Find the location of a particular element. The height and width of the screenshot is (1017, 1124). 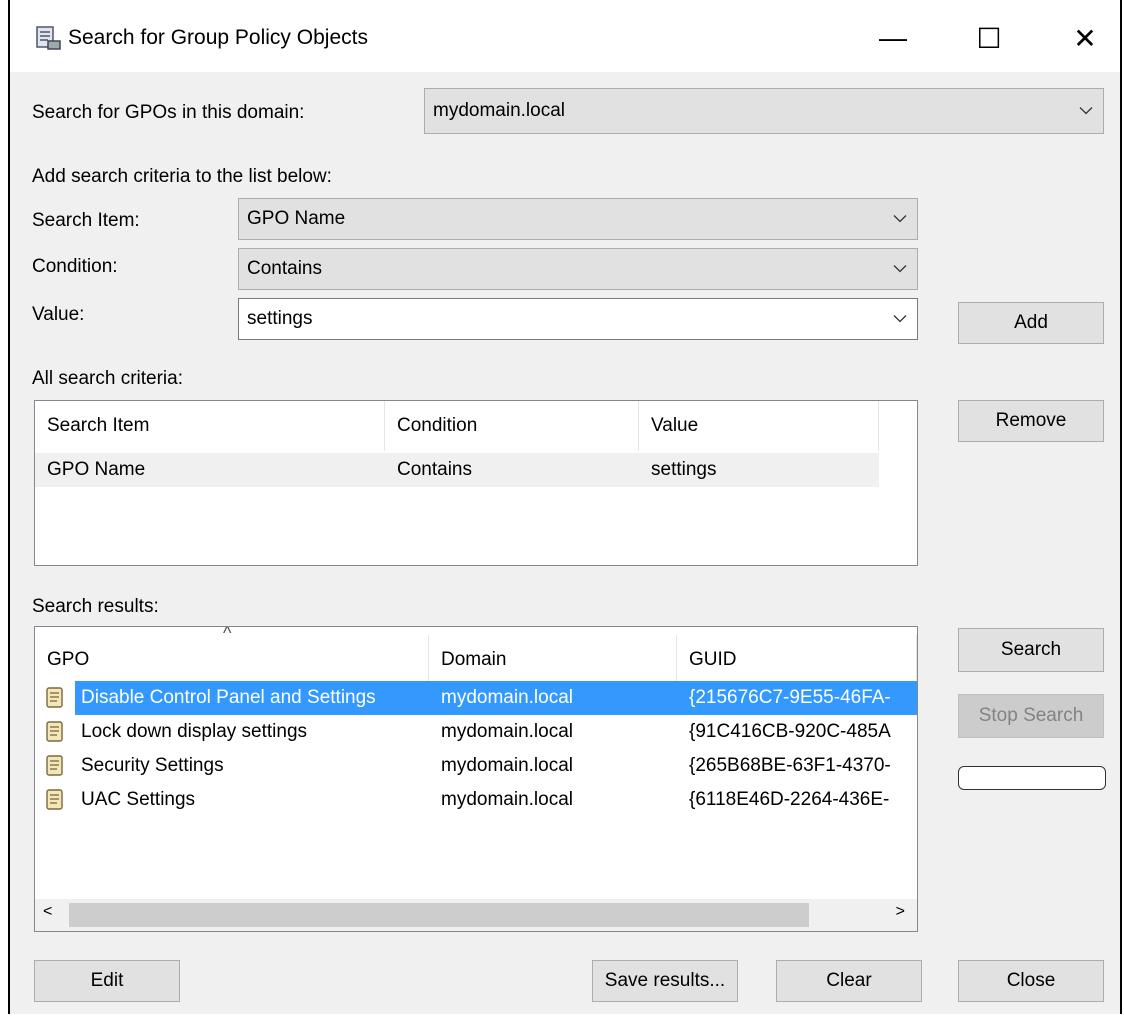

column-search-item: Search Item is located at coordinates (210, 426).